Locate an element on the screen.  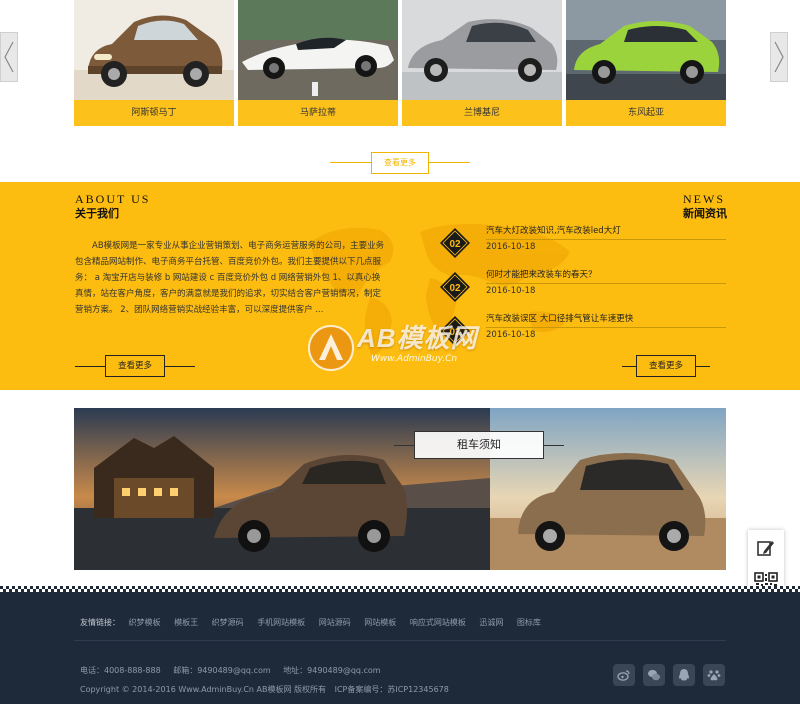
watermark: AB模板网 Www.AdminBuy.Cn is located at coordinates (405, 351).